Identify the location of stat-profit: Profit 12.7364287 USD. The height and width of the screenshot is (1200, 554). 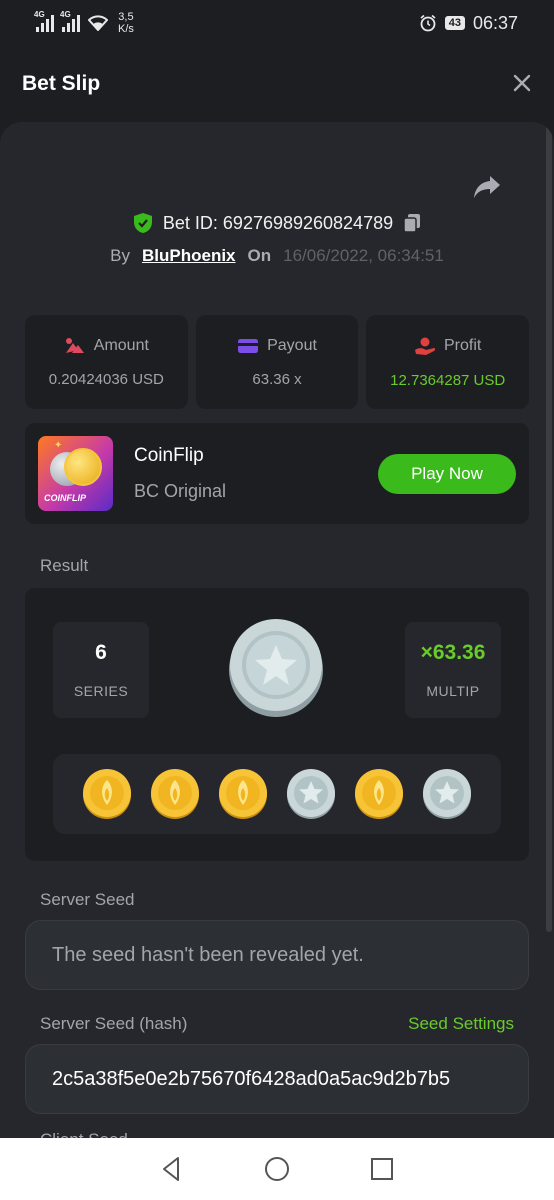
(448, 362).